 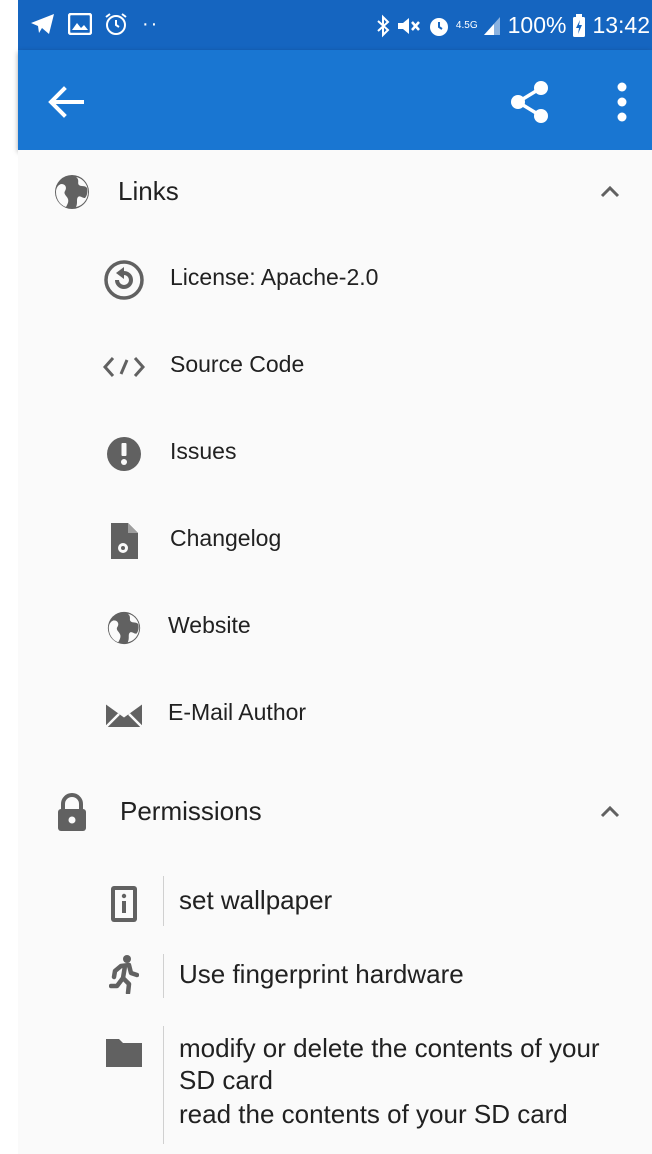 What do you see at coordinates (622, 102) in the screenshot?
I see `more-vert-icon` at bounding box center [622, 102].